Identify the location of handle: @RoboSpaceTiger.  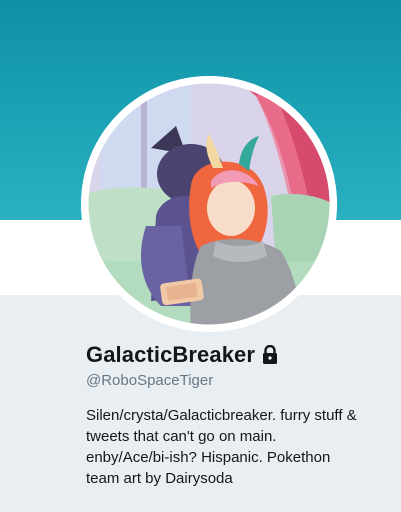
(149, 380).